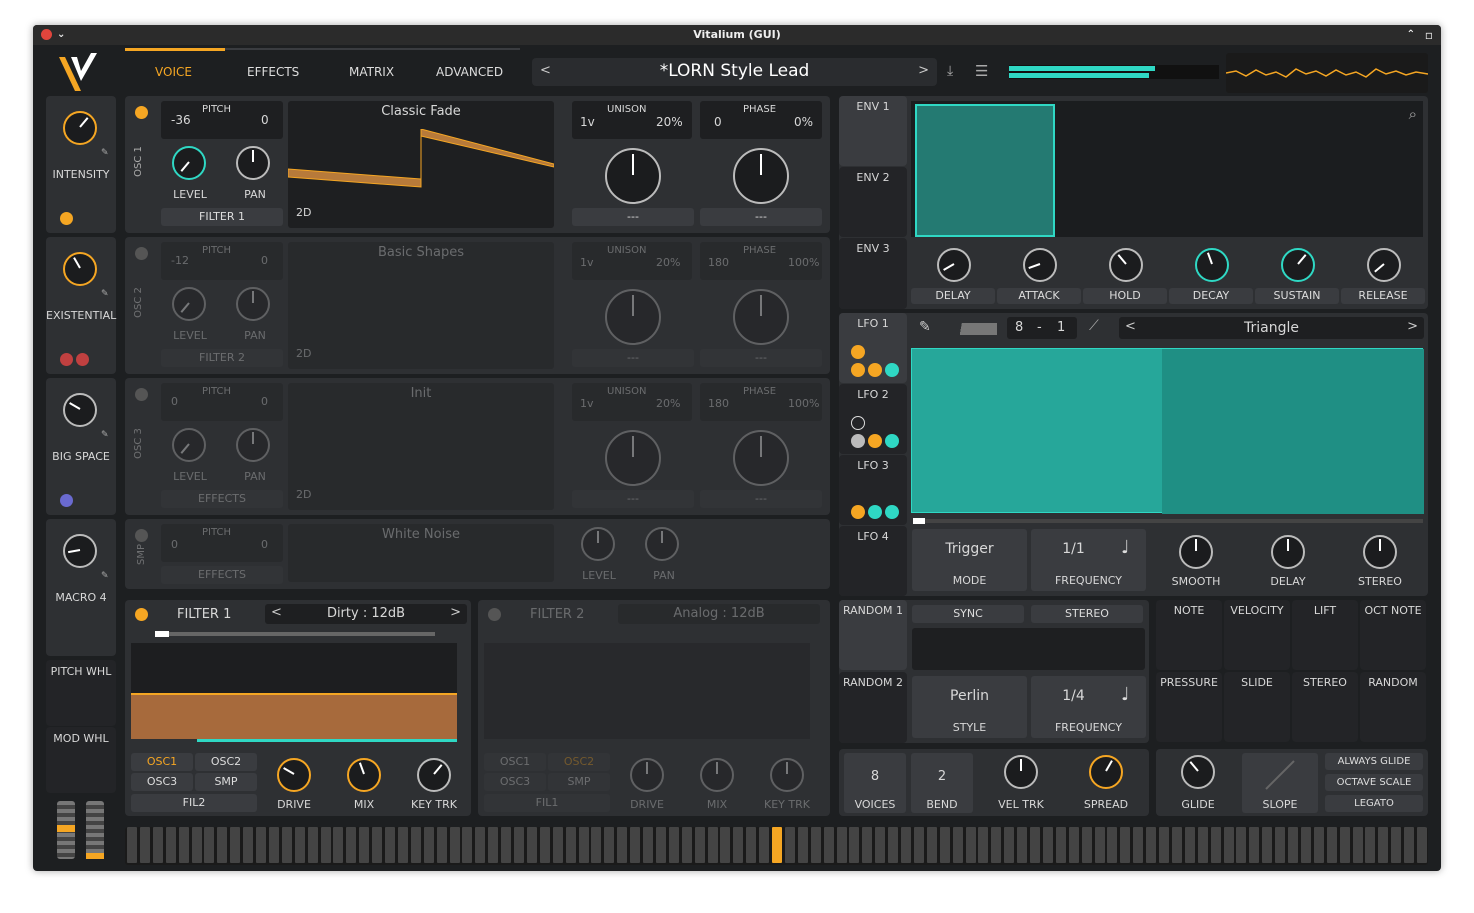 The width and height of the screenshot is (1474, 913). What do you see at coordinates (1280, 783) in the screenshot?
I see `slope-control: SLOPE` at bounding box center [1280, 783].